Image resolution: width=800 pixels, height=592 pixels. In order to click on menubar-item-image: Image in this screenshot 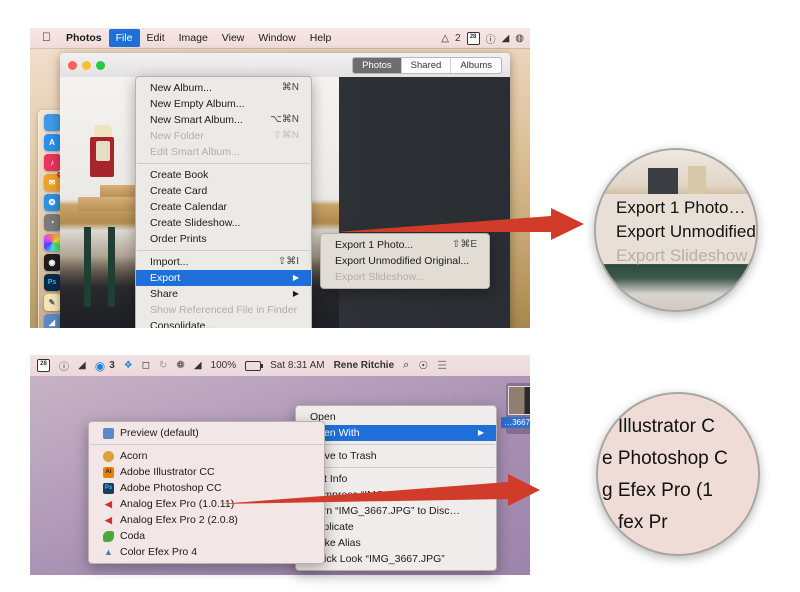, I will do `click(193, 38)`.